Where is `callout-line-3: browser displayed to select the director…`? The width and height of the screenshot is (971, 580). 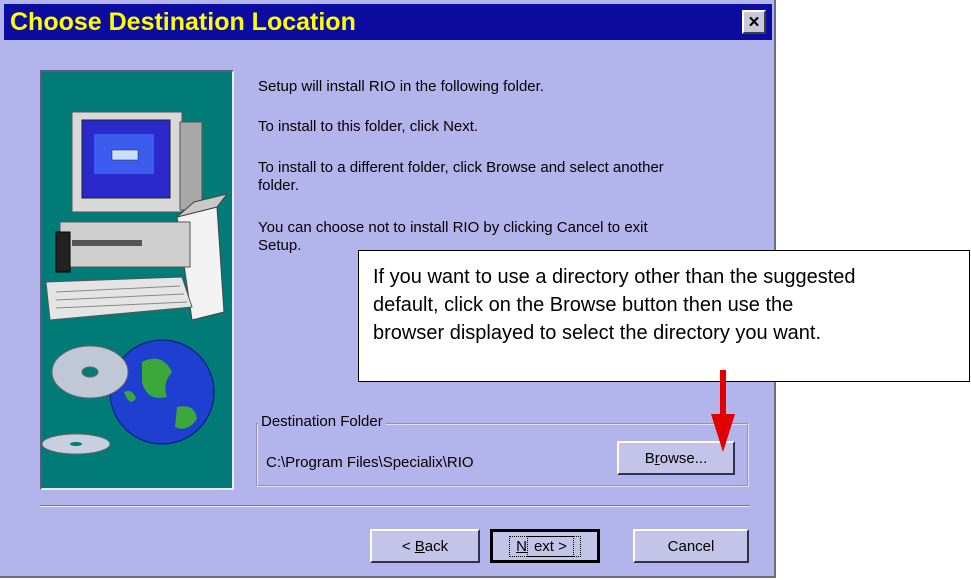
callout-line-3: browser displayed to select the director… is located at coordinates (597, 333).